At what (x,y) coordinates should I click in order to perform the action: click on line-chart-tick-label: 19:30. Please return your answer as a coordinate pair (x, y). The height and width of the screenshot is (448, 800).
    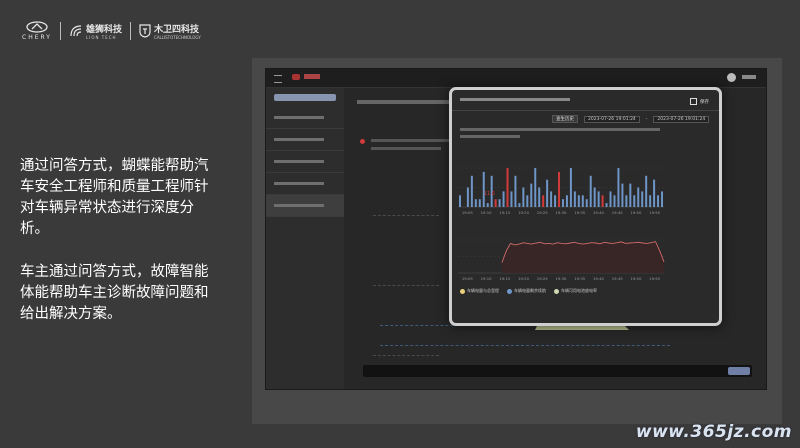
    Looking at the image, I should click on (562, 278).